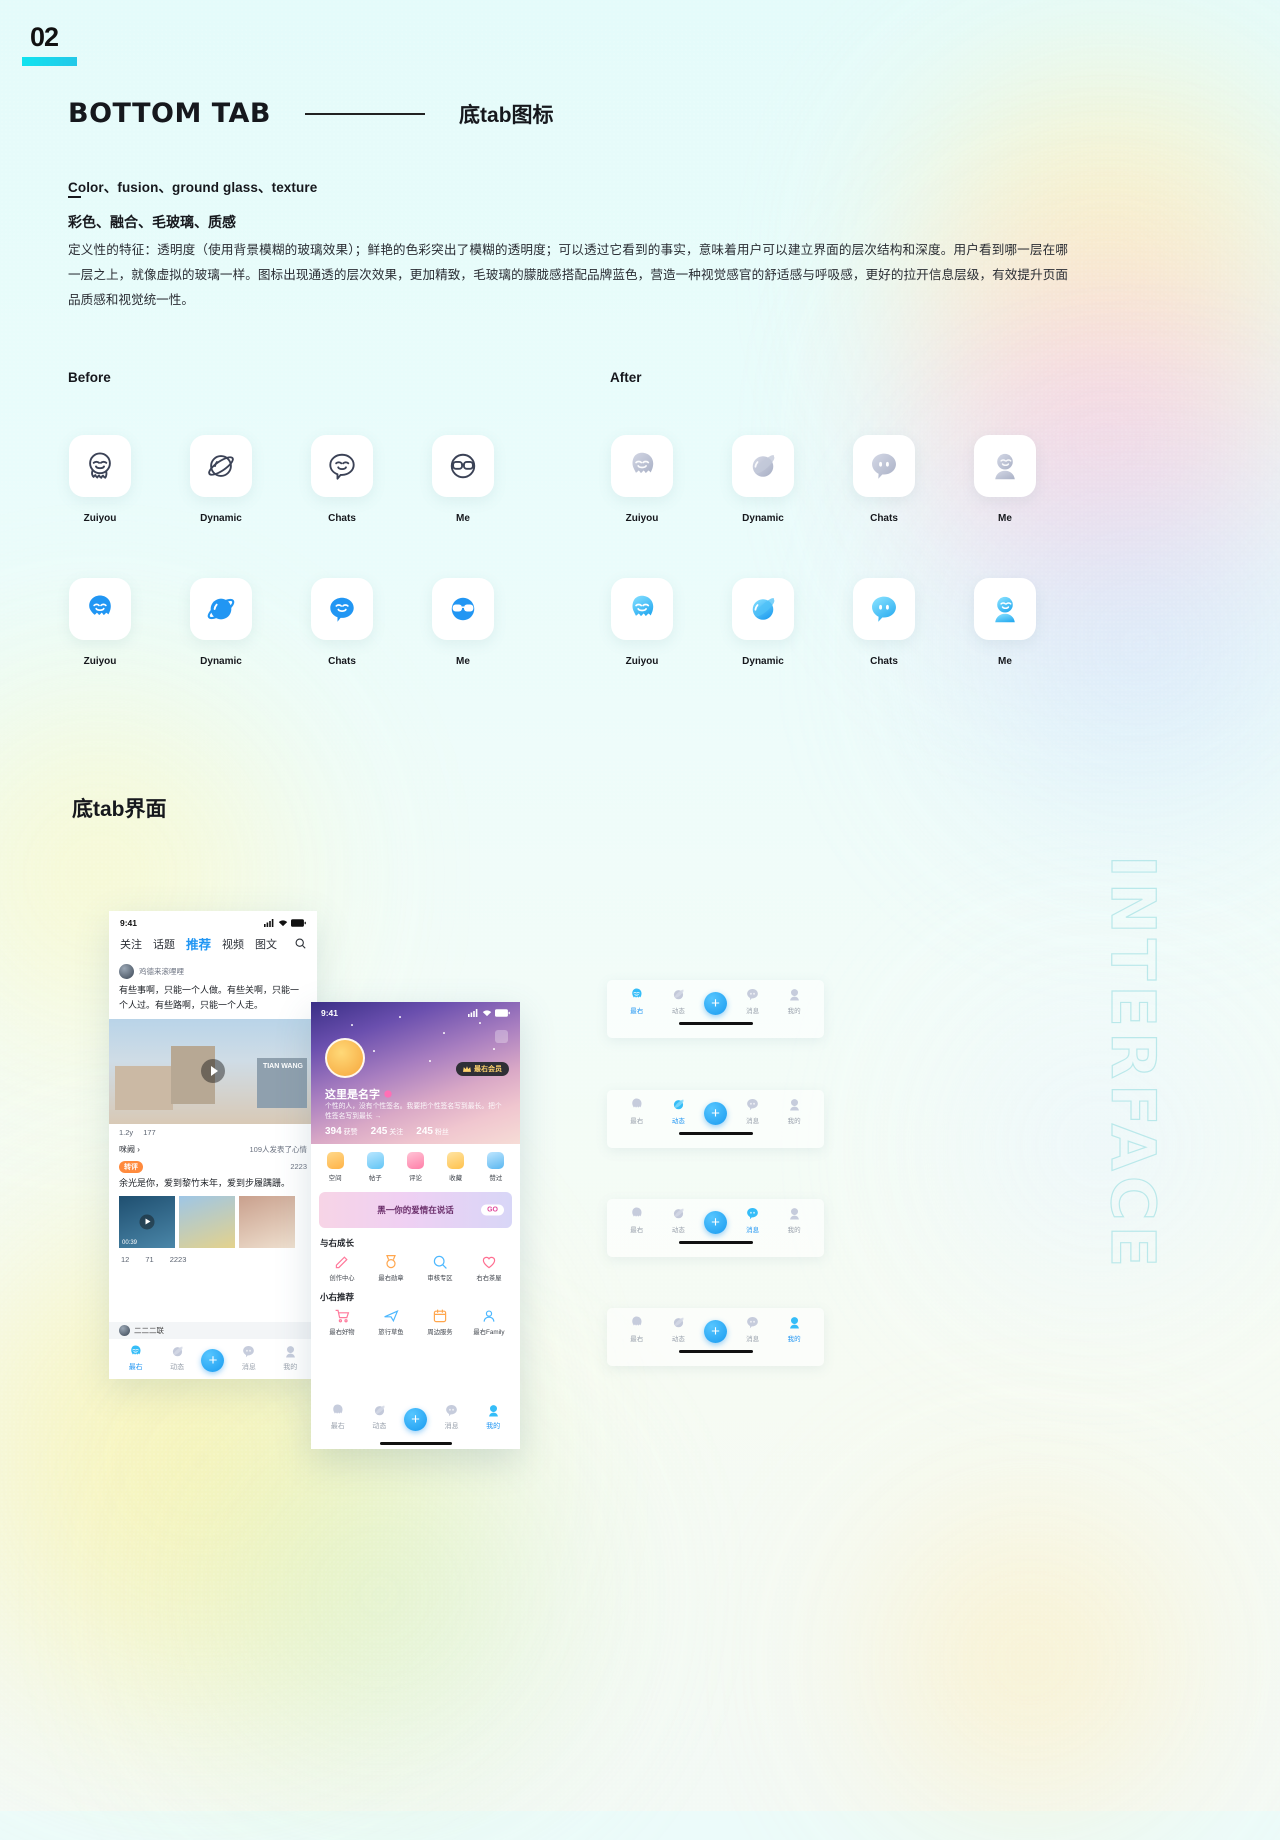 Image resolution: width=1280 pixels, height=1840 pixels. What do you see at coordinates (1005, 466) in the screenshot?
I see `icon-tile-after-me-gray` at bounding box center [1005, 466].